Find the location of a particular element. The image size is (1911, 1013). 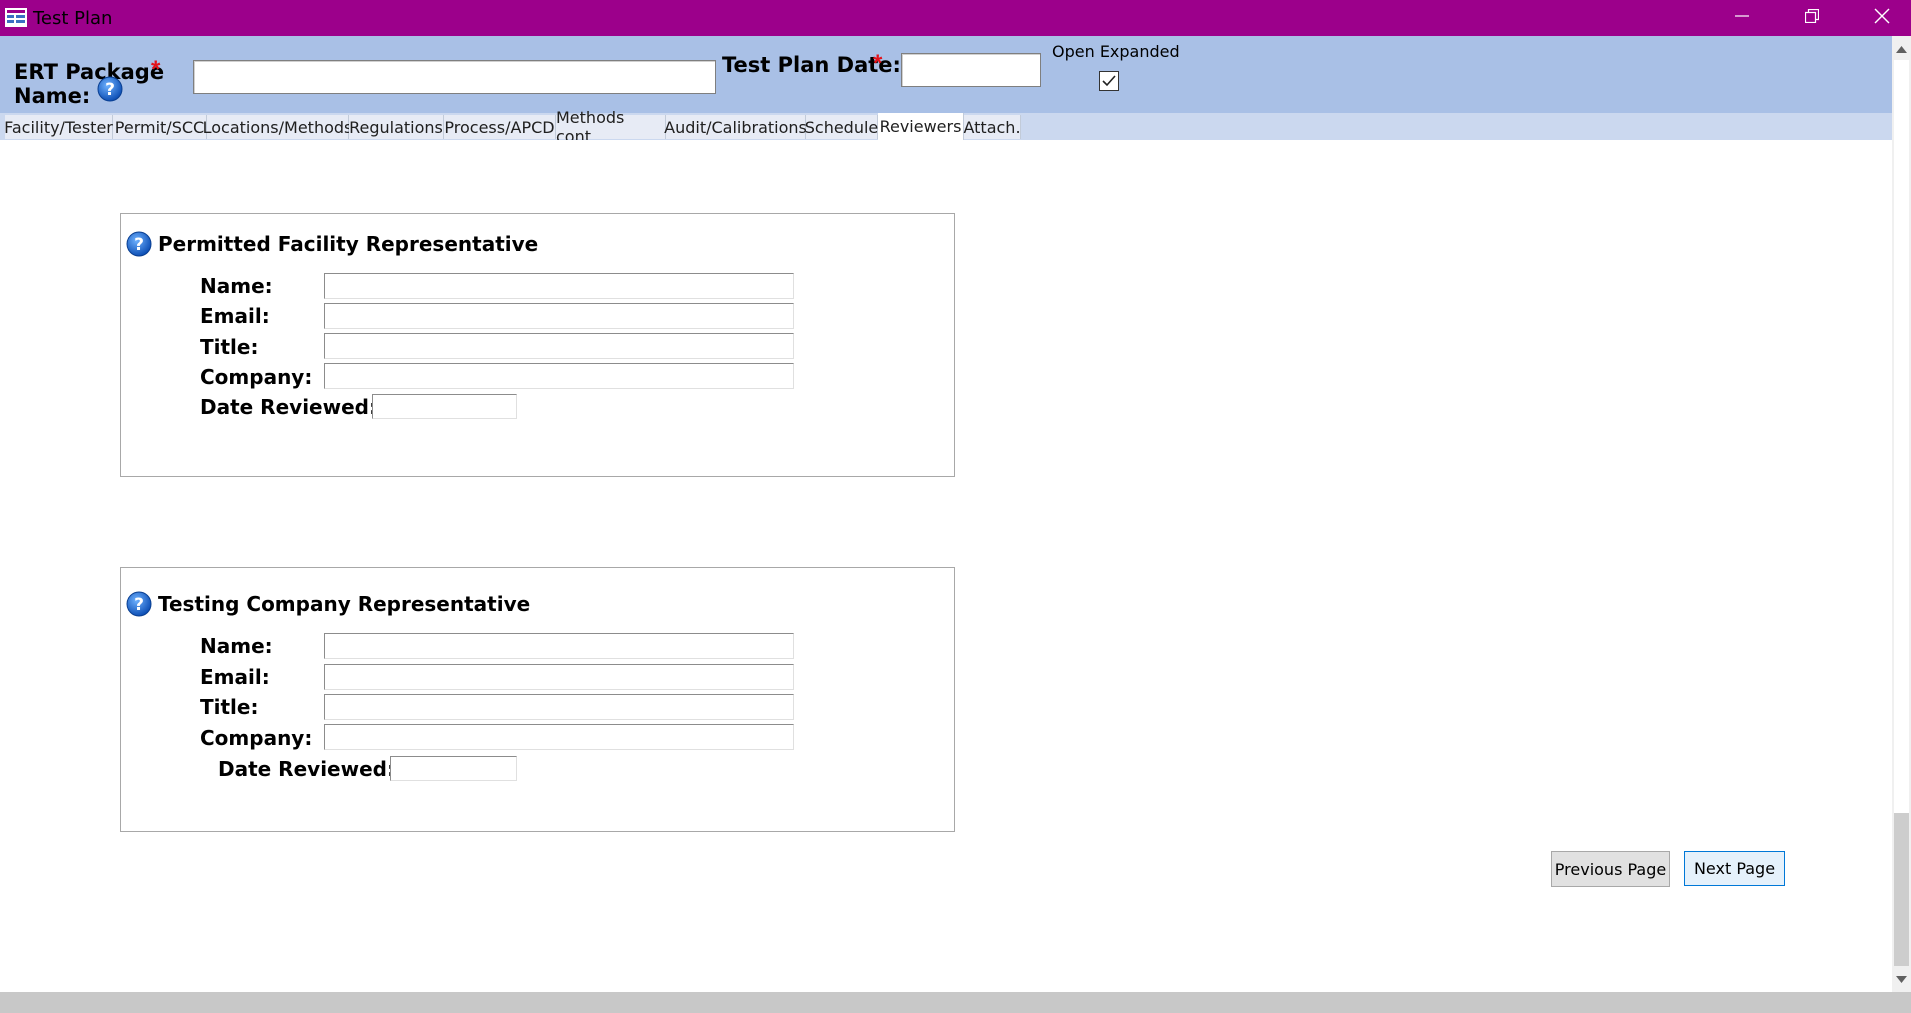

previous-page-button: Previous Page is located at coordinates (1610, 869).